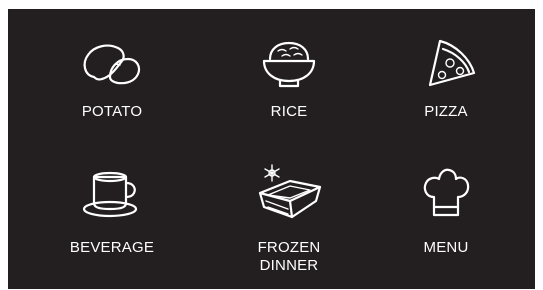 Image resolution: width=543 pixels, height=290 pixels. I want to click on rice-label: RICE, so click(289, 111).